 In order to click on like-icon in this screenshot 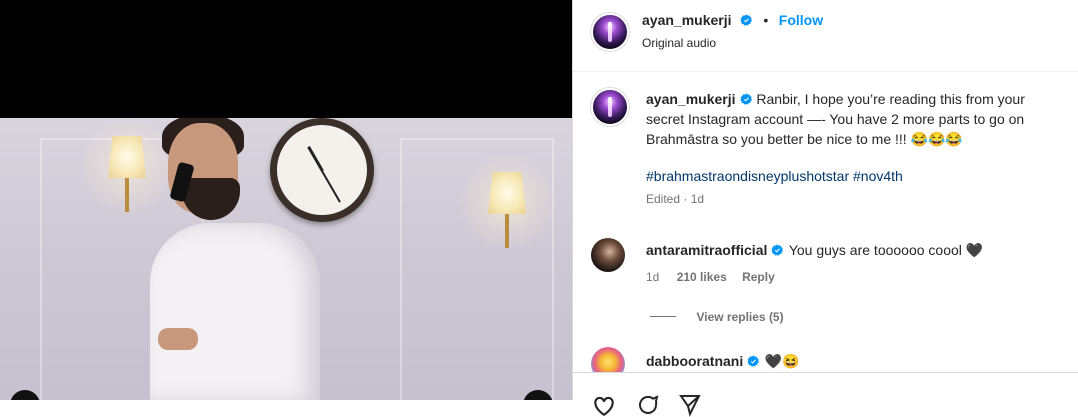, I will do `click(604, 405)`.